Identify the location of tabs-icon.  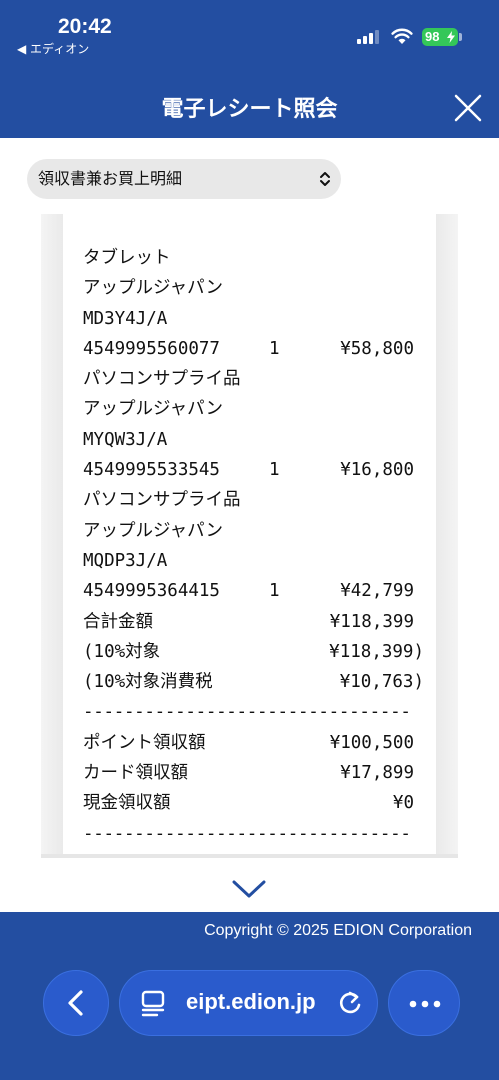
(153, 1003).